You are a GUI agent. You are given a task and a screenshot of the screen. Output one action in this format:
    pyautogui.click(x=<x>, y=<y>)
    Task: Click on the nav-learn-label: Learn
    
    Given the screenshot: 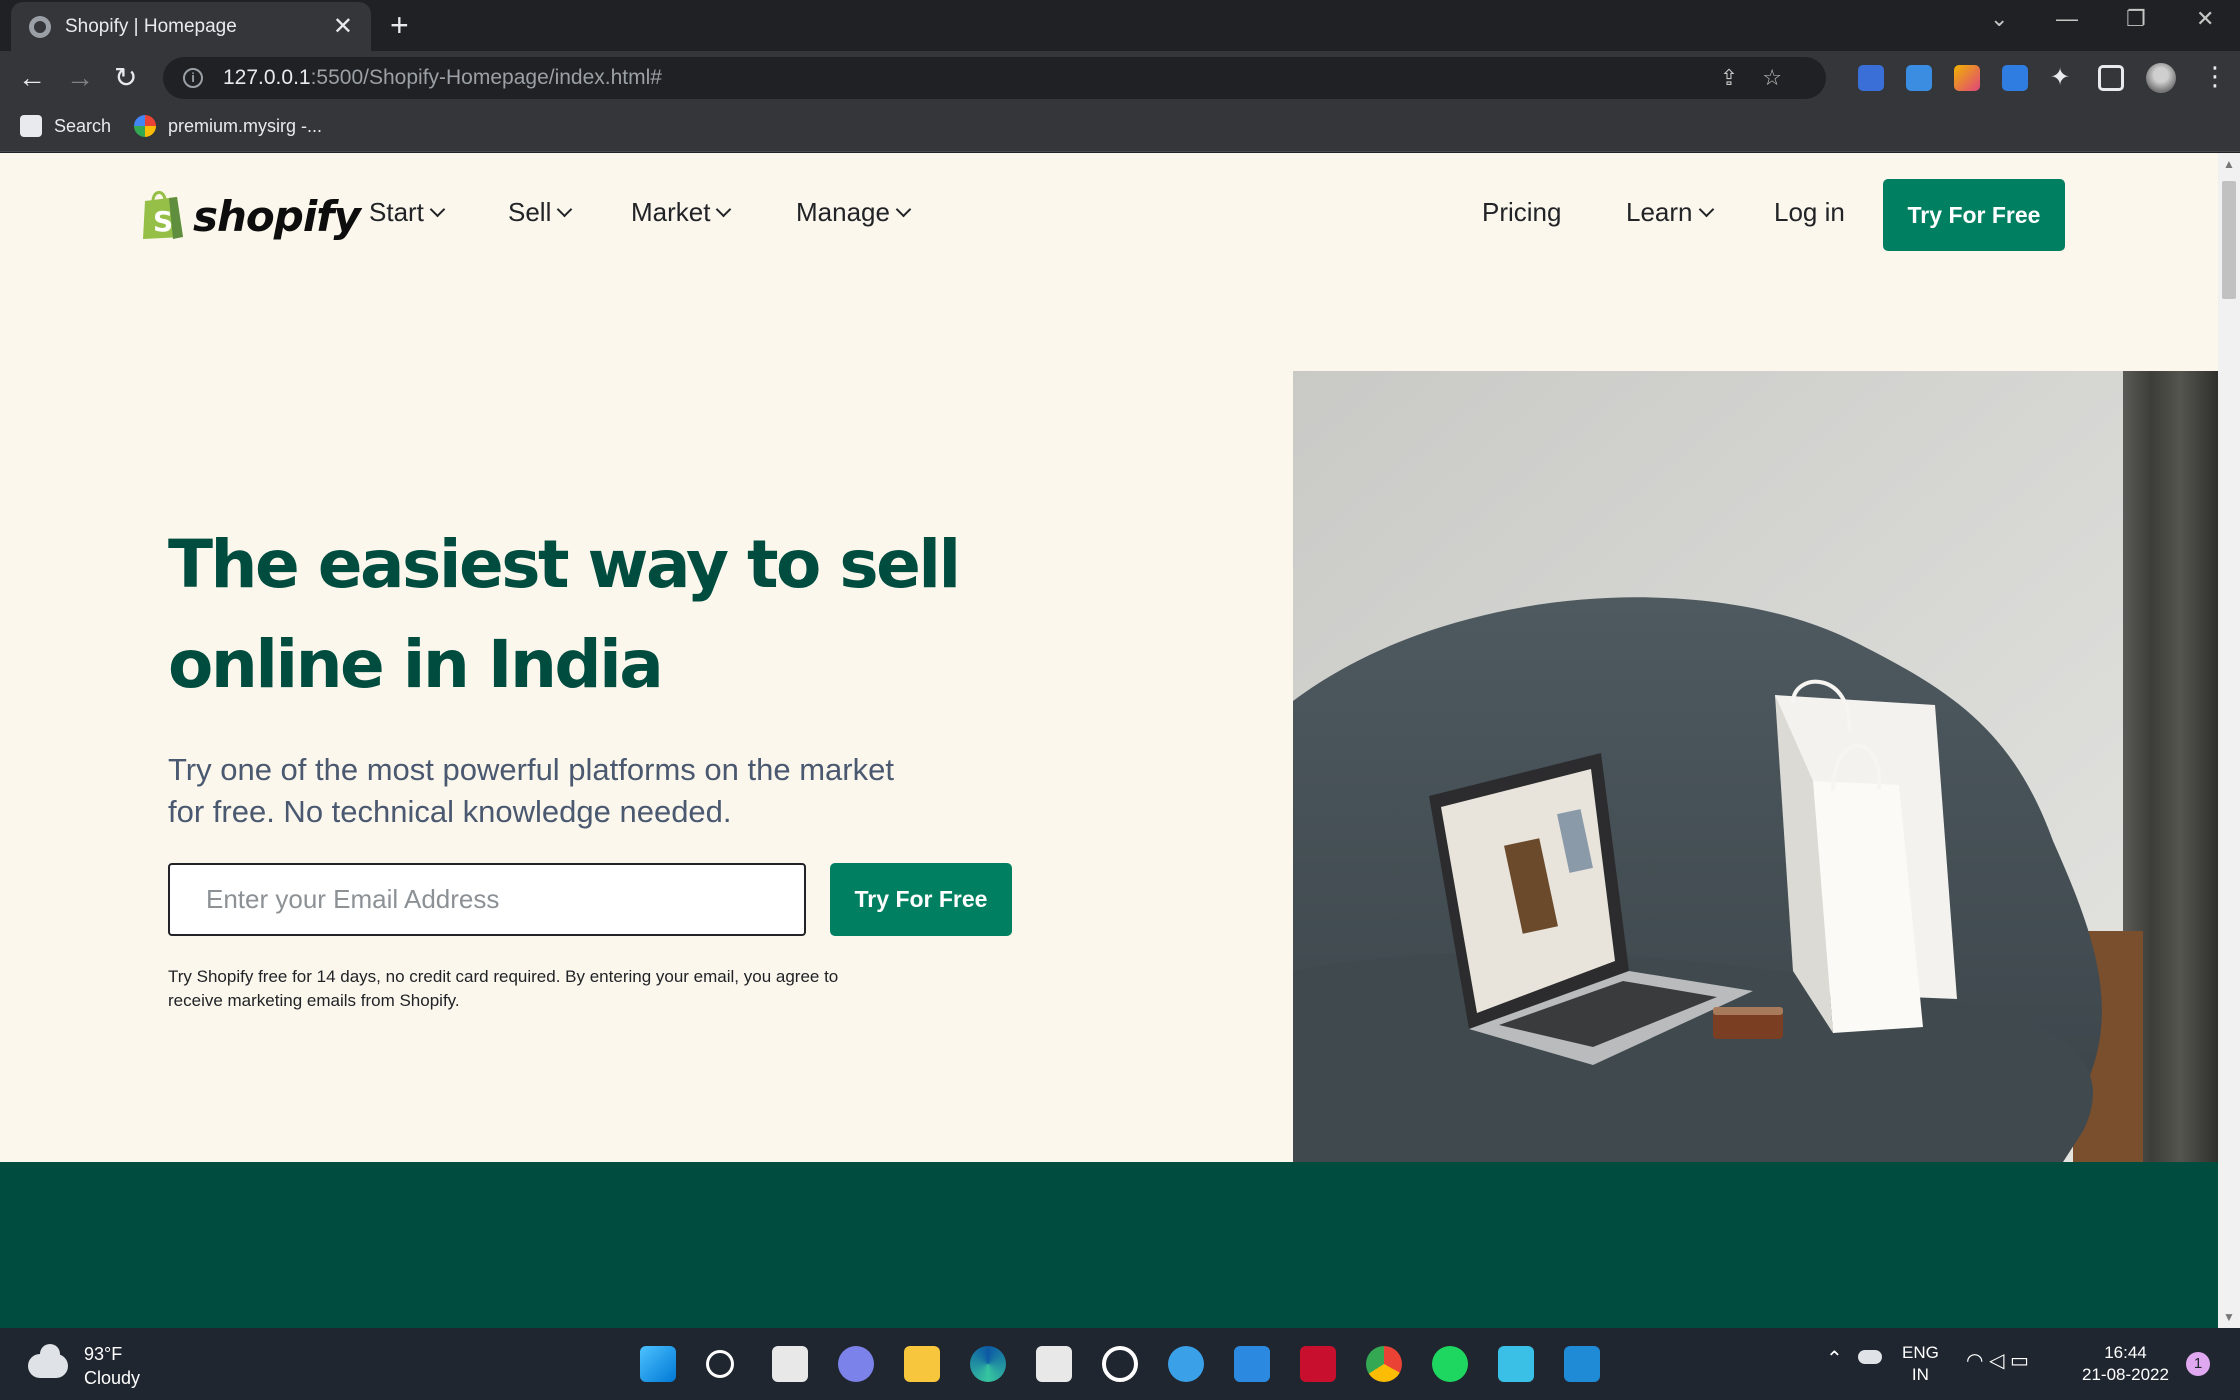 What is the action you would take?
    pyautogui.click(x=1659, y=212)
    